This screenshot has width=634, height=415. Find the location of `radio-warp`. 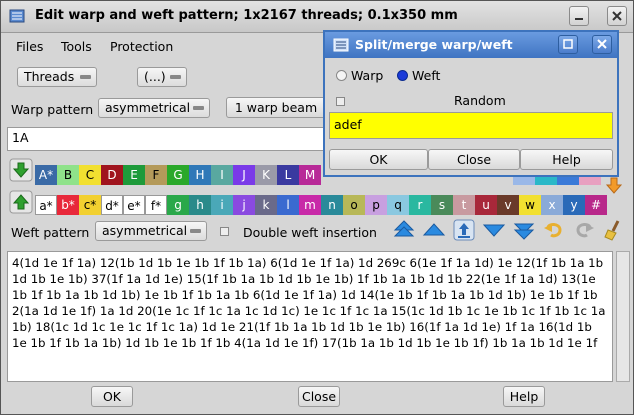

radio-warp is located at coordinates (341, 75).